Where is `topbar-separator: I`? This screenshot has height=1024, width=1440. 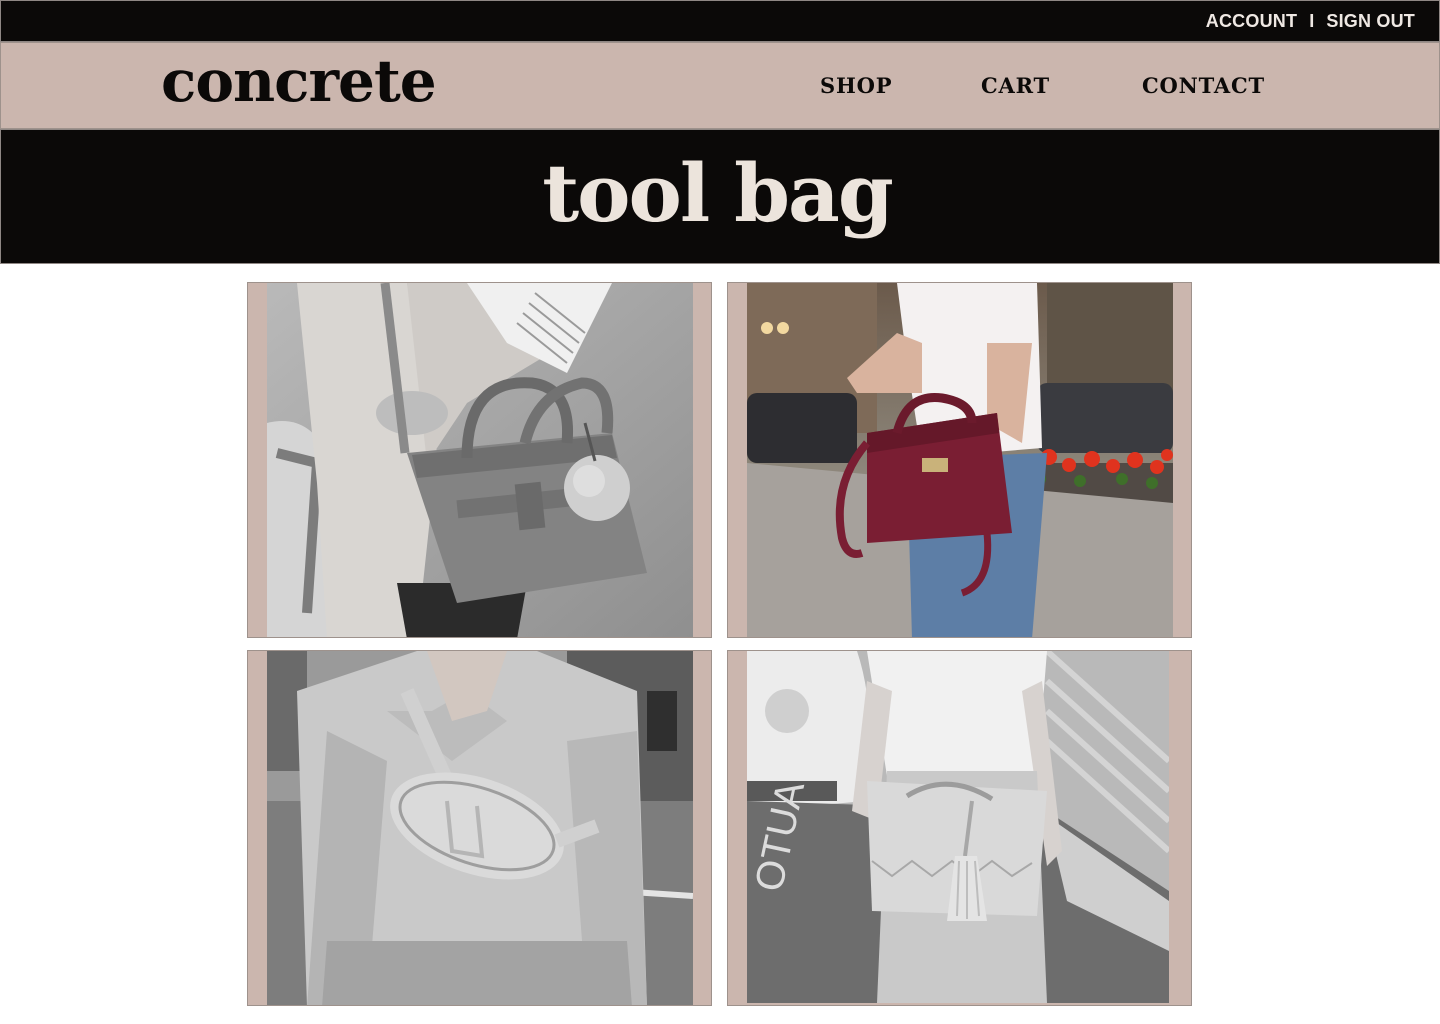 topbar-separator: I is located at coordinates (1312, 20).